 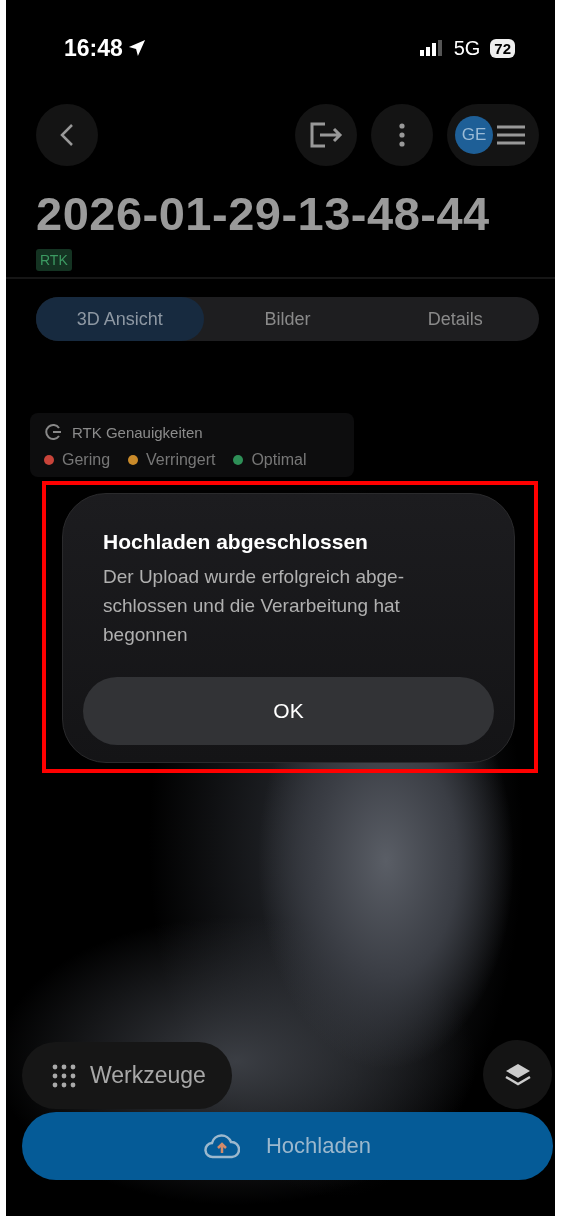 What do you see at coordinates (127, 1075) in the screenshot?
I see `tools-button: Werkzeuge` at bounding box center [127, 1075].